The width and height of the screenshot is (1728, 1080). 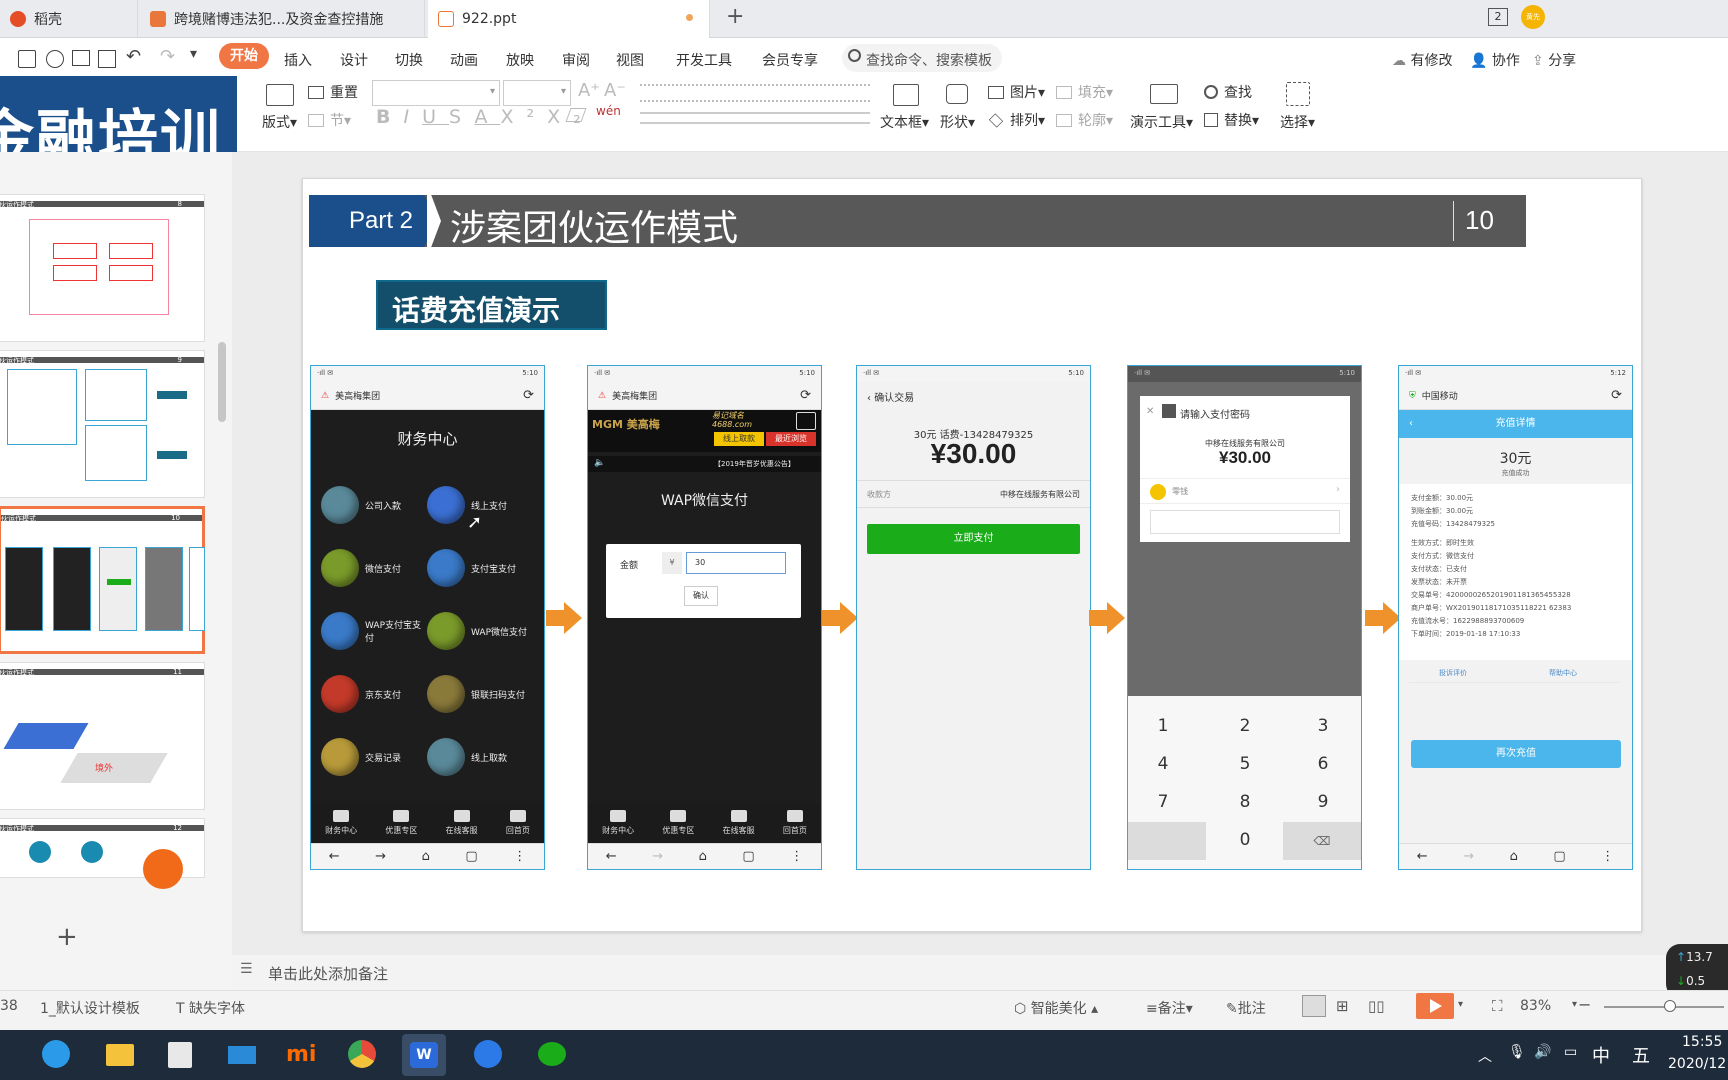 What do you see at coordinates (1169, 1008) in the screenshot?
I see `notes-toggle-button: ≡备注▾` at bounding box center [1169, 1008].